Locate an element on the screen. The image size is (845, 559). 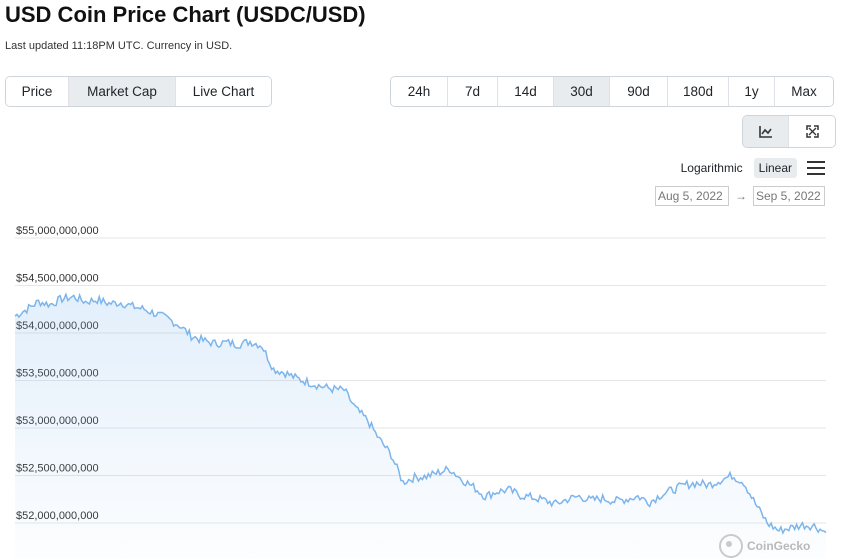
page-title: USD Coin Price Chart (USDC/USD) is located at coordinates (185, 14).